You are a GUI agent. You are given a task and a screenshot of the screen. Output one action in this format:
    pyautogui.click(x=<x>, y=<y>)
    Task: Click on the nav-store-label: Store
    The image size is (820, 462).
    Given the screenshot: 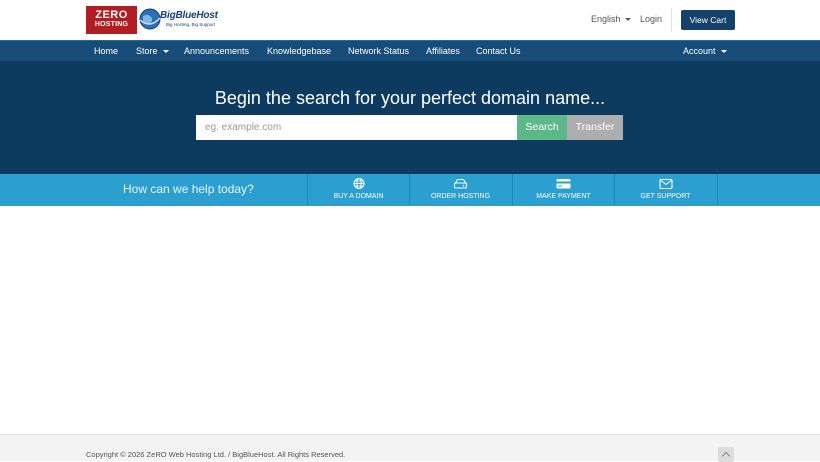 What is the action you would take?
    pyautogui.click(x=147, y=51)
    